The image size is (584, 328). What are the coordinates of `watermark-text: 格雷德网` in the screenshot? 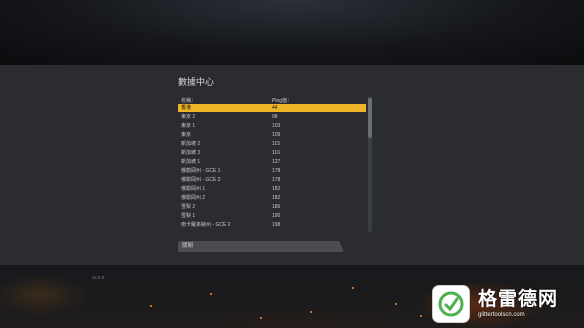 It's located at (518, 299).